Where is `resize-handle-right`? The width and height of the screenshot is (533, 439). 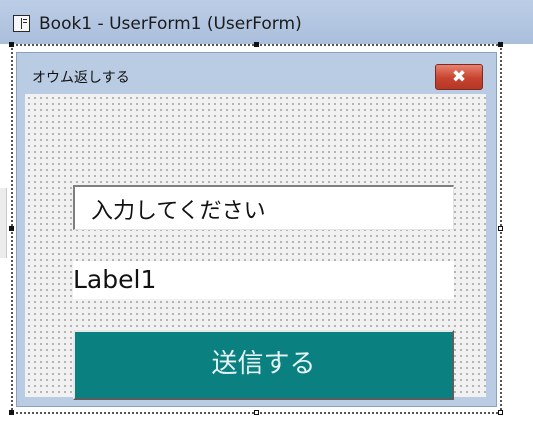 resize-handle-right is located at coordinates (500, 228).